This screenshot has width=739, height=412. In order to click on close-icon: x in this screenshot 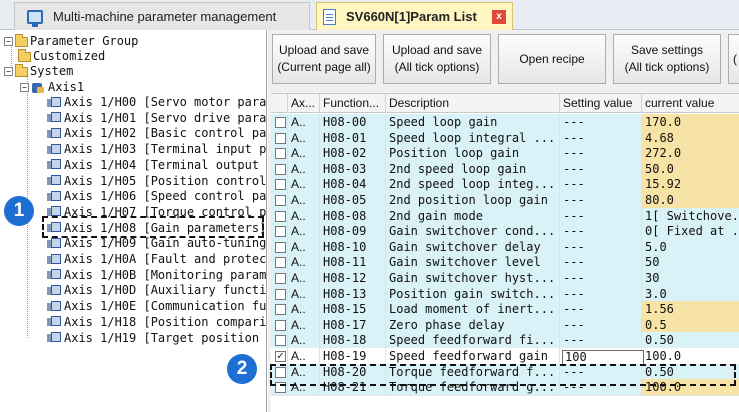, I will do `click(499, 17)`.